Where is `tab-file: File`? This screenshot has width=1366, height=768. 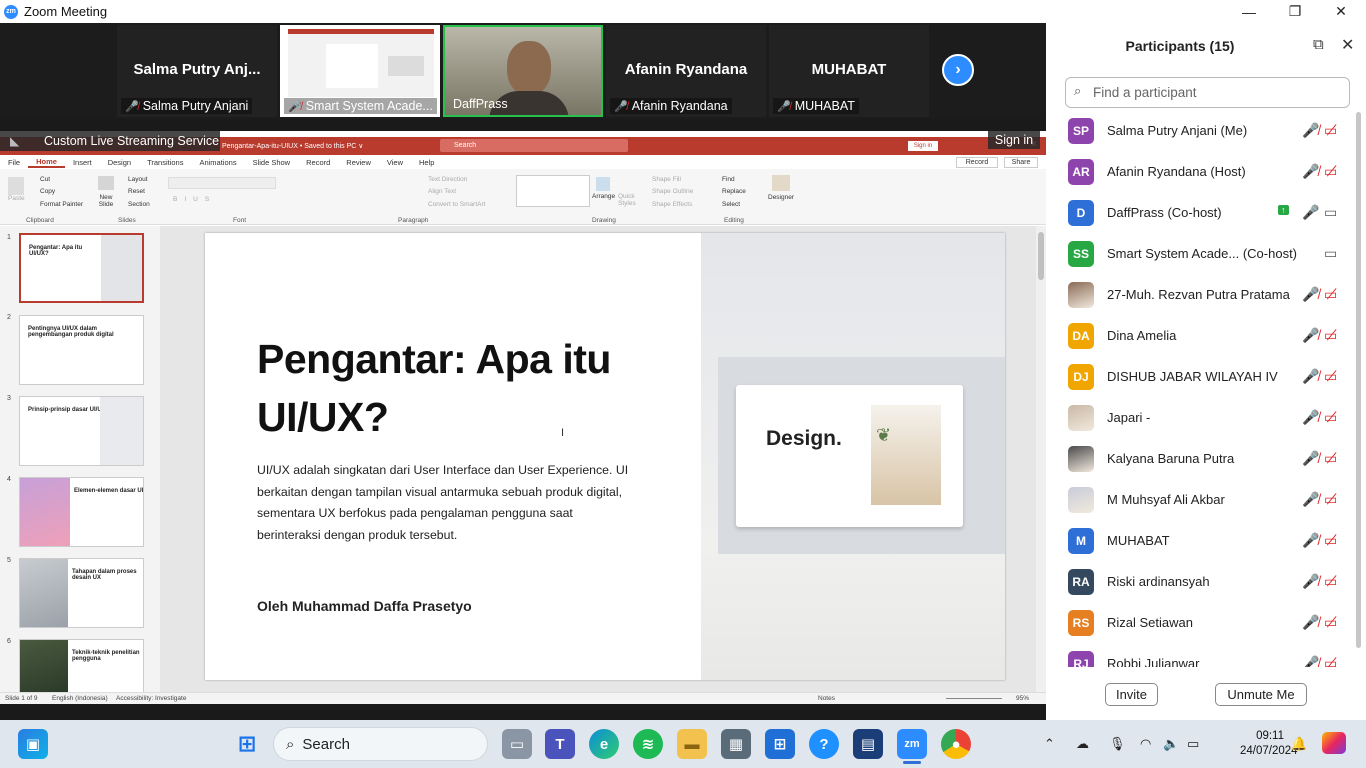
tab-file: File is located at coordinates (14, 162).